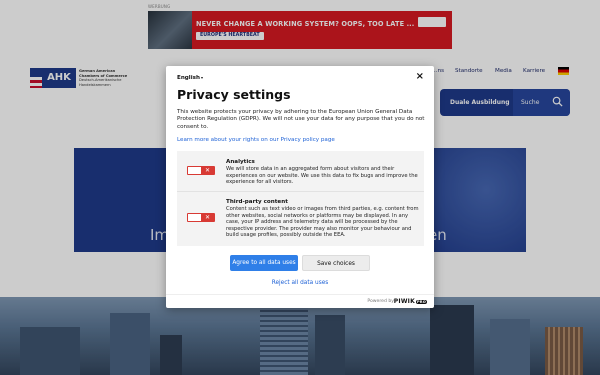 This screenshot has height=375, width=600. I want to click on close-icon: ×, so click(420, 77).